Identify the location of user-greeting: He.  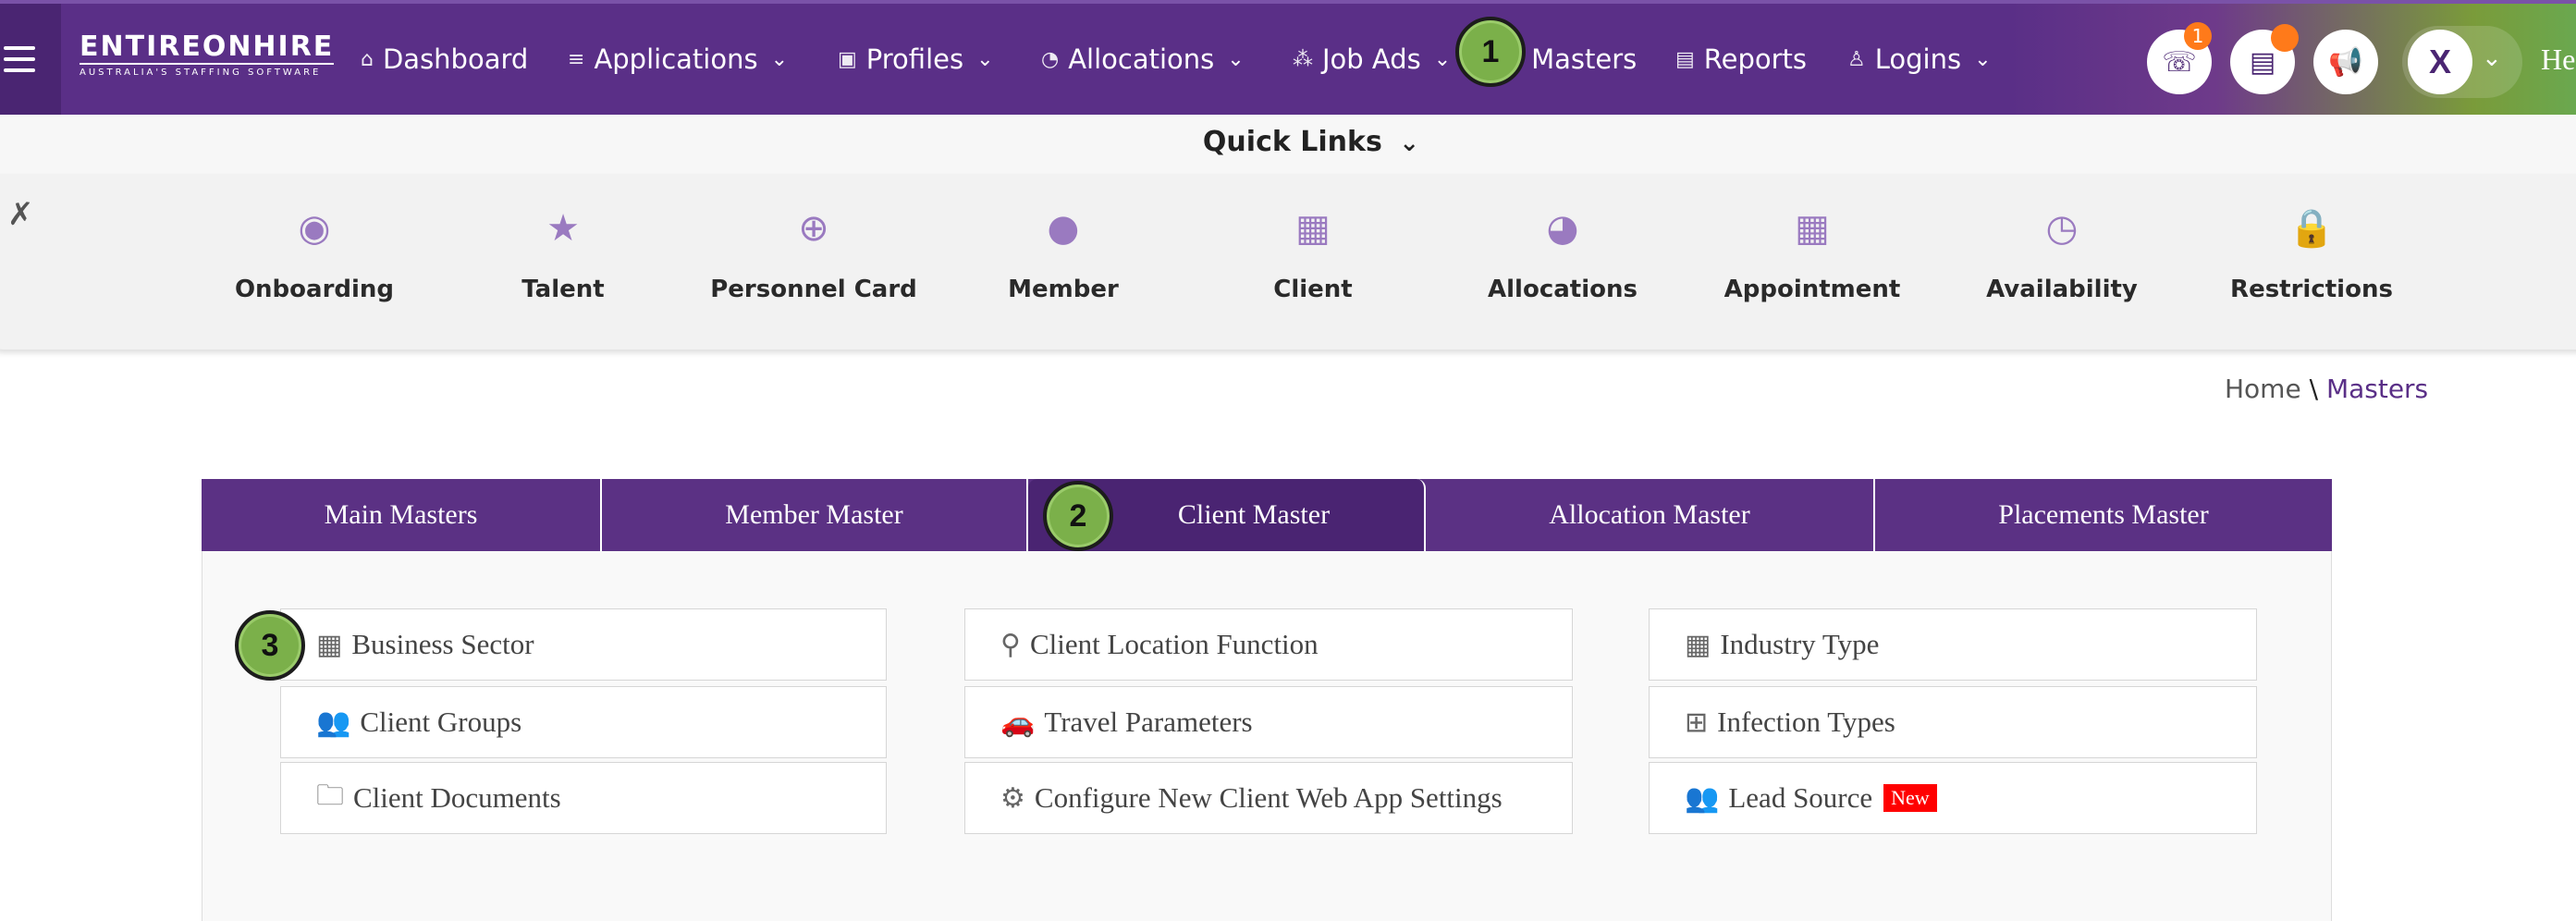
(2558, 60).